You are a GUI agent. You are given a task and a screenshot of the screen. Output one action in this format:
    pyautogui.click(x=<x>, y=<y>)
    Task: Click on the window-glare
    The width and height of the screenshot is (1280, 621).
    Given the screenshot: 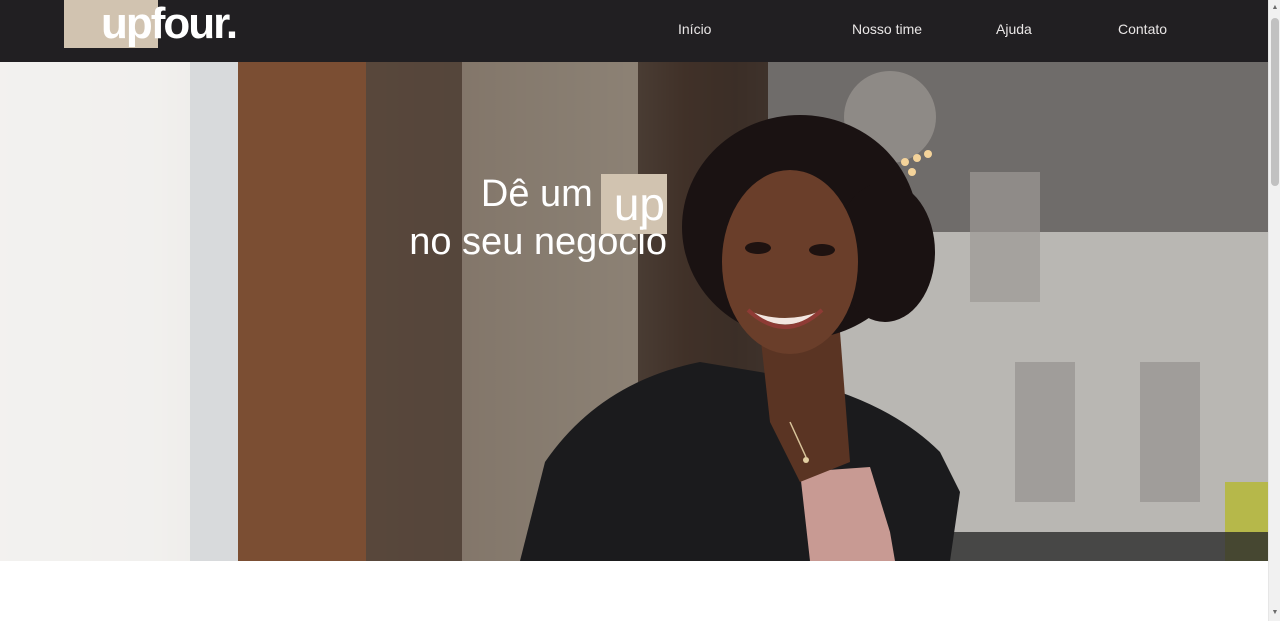 What is the action you would take?
    pyautogui.click(x=95, y=311)
    